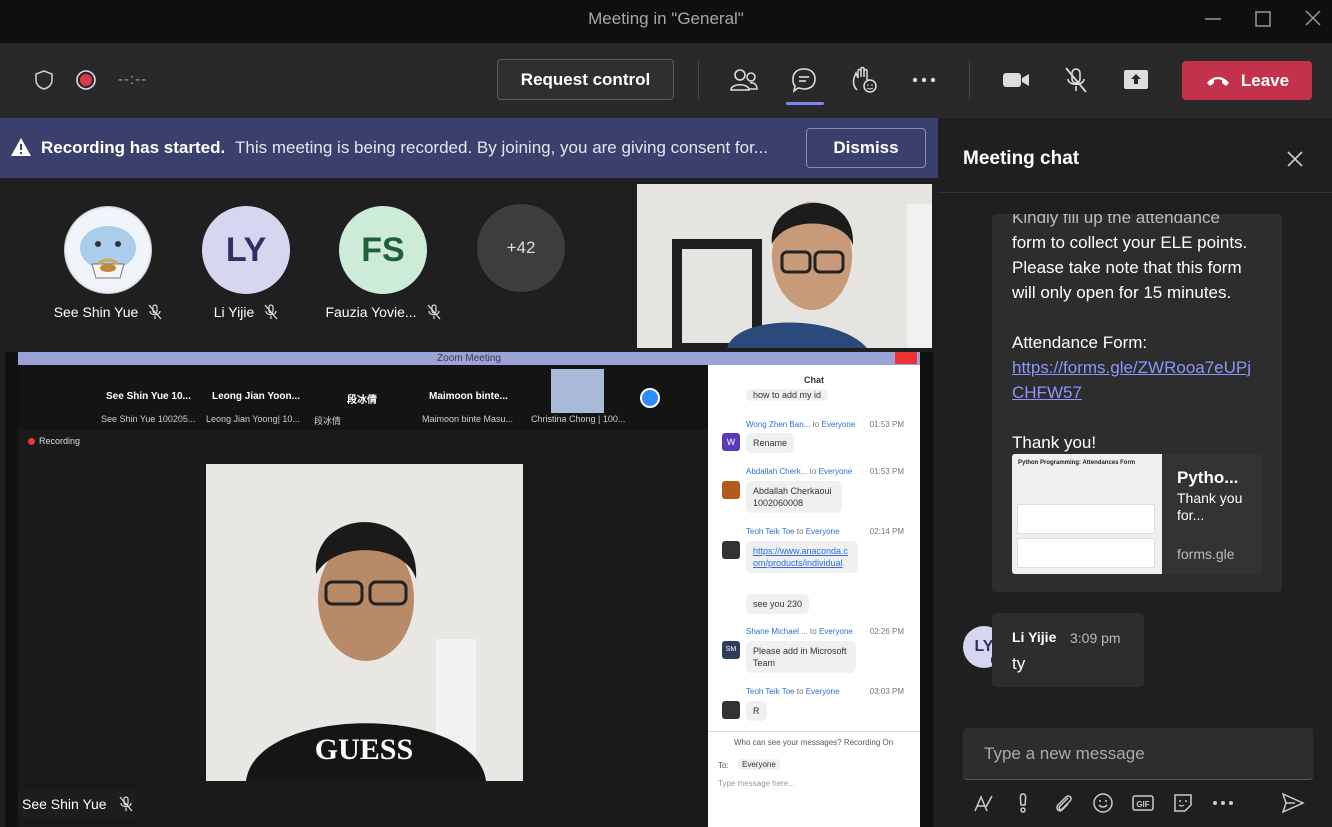  Describe the element at coordinates (44, 80) in the screenshot. I see `shield-icon` at that location.